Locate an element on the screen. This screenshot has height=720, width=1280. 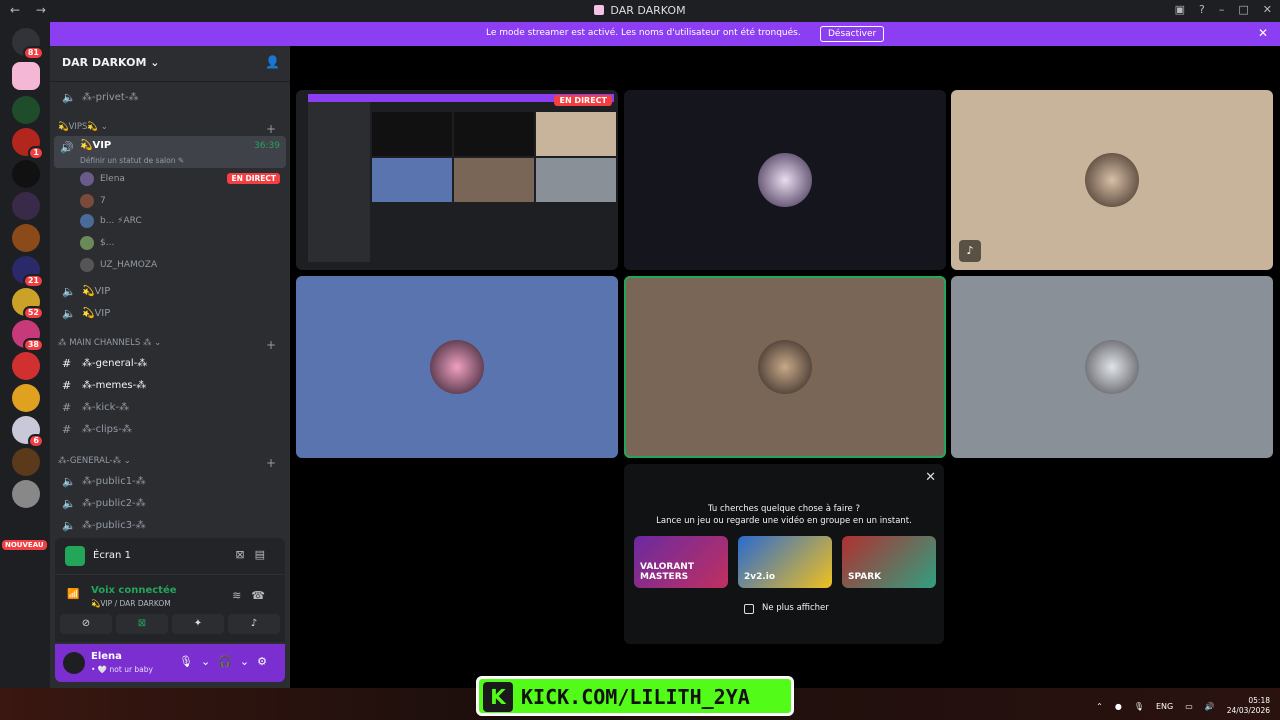
window-title: DAR DARKOM is located at coordinates (640, 10).